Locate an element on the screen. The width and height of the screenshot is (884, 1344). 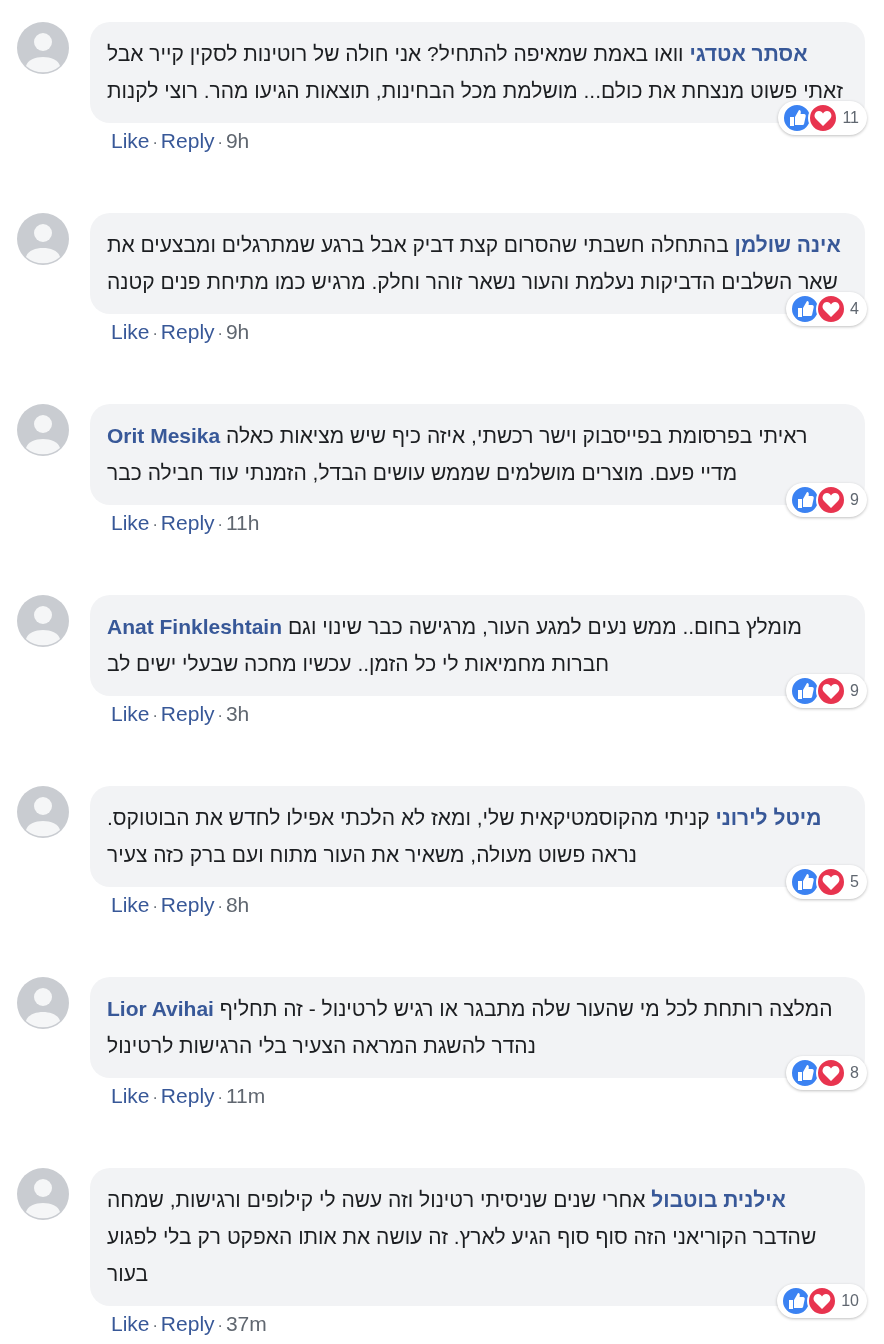
reaction-count: 10 is located at coordinates (850, 1301).